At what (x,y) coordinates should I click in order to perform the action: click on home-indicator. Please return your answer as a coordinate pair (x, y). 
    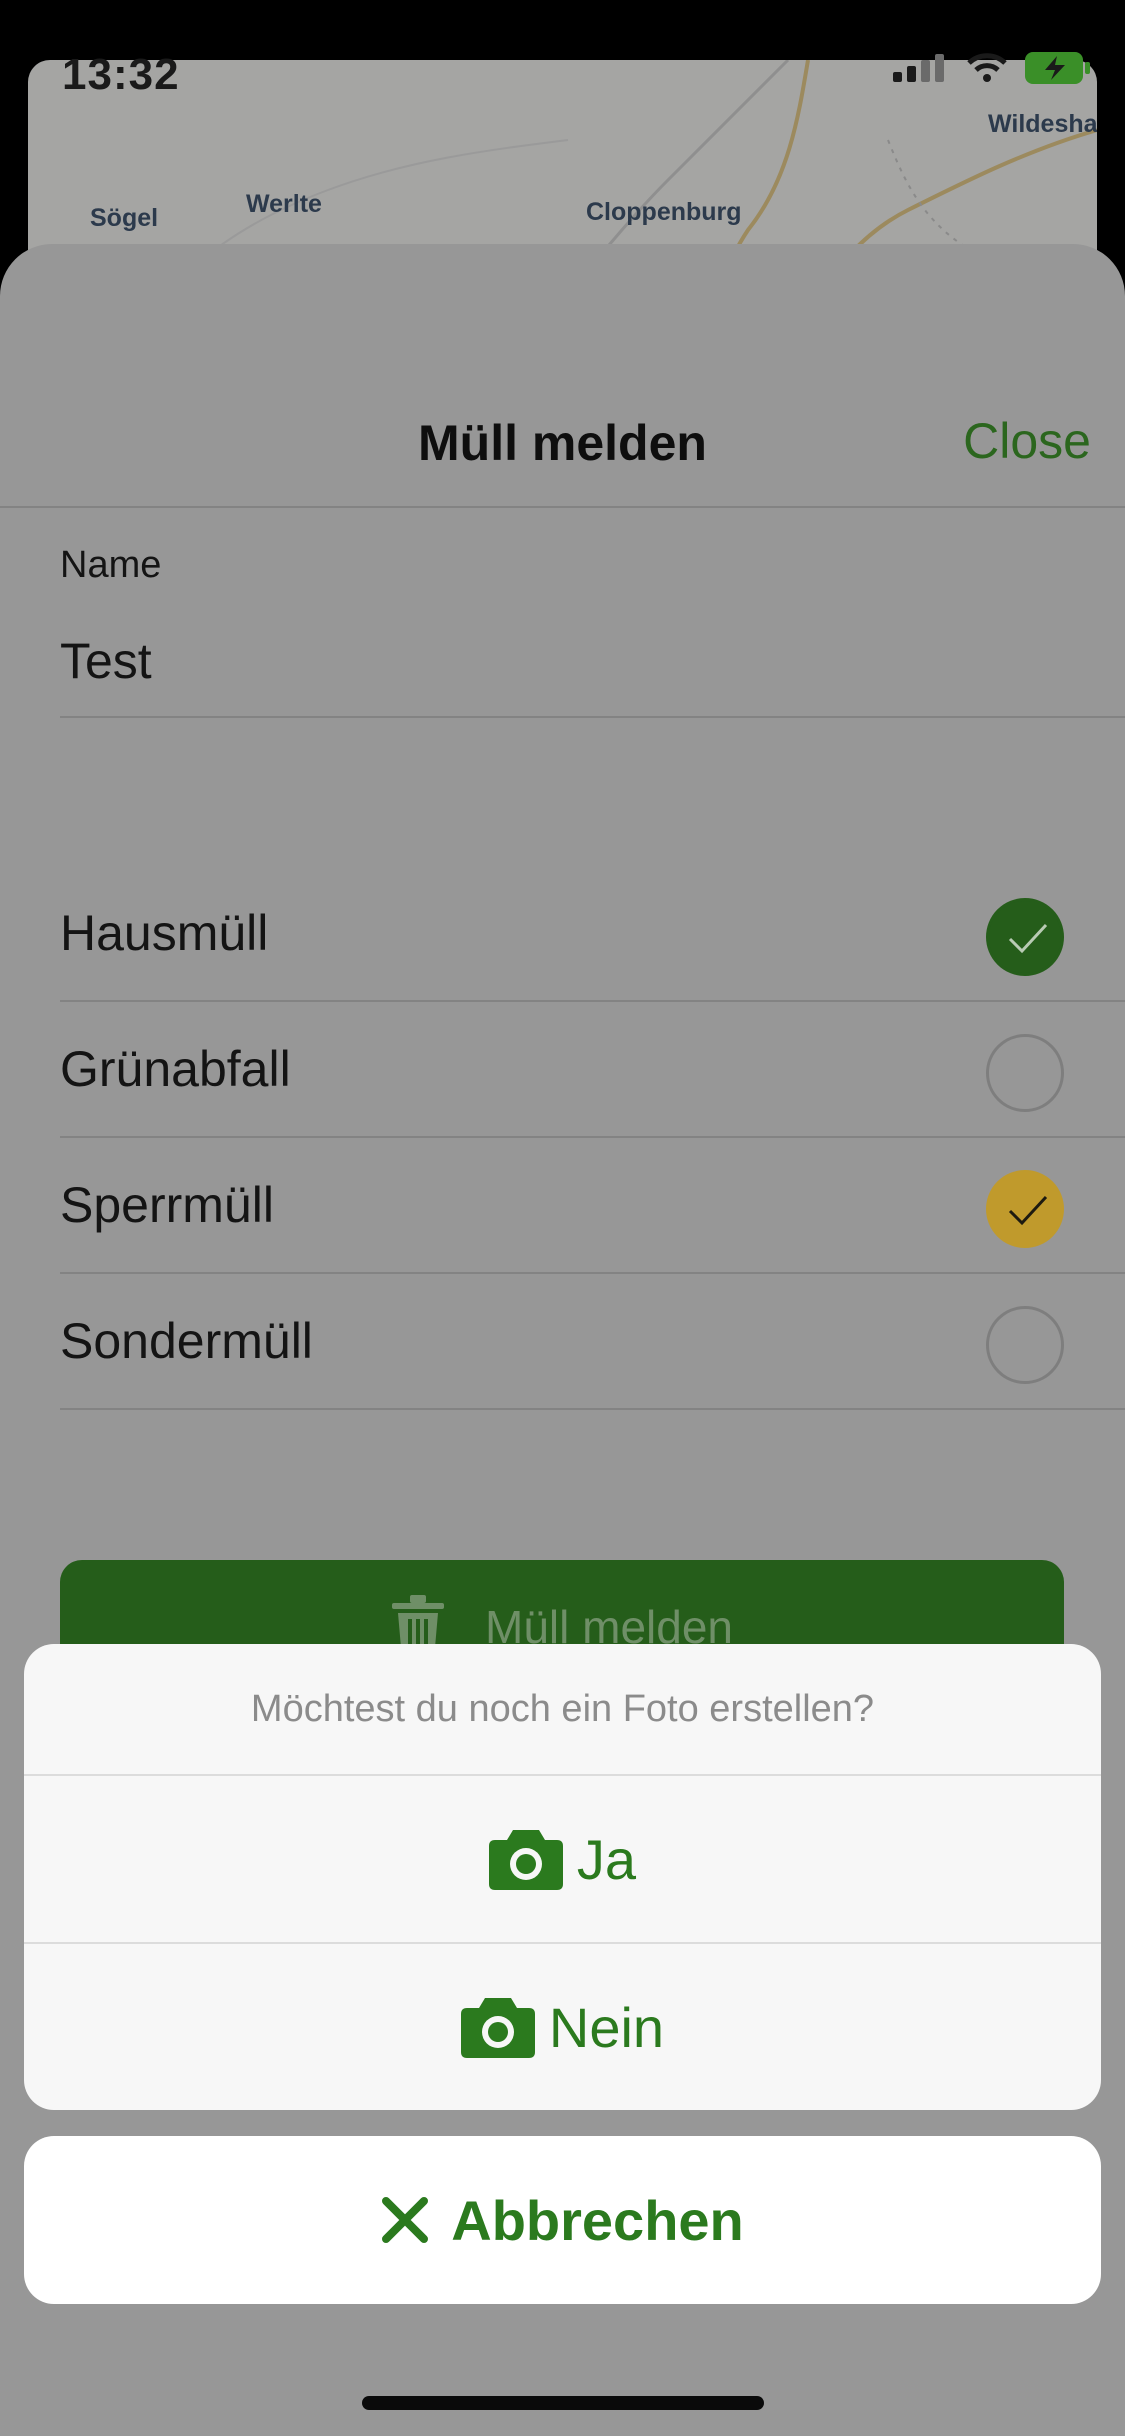
    Looking at the image, I should click on (563, 2403).